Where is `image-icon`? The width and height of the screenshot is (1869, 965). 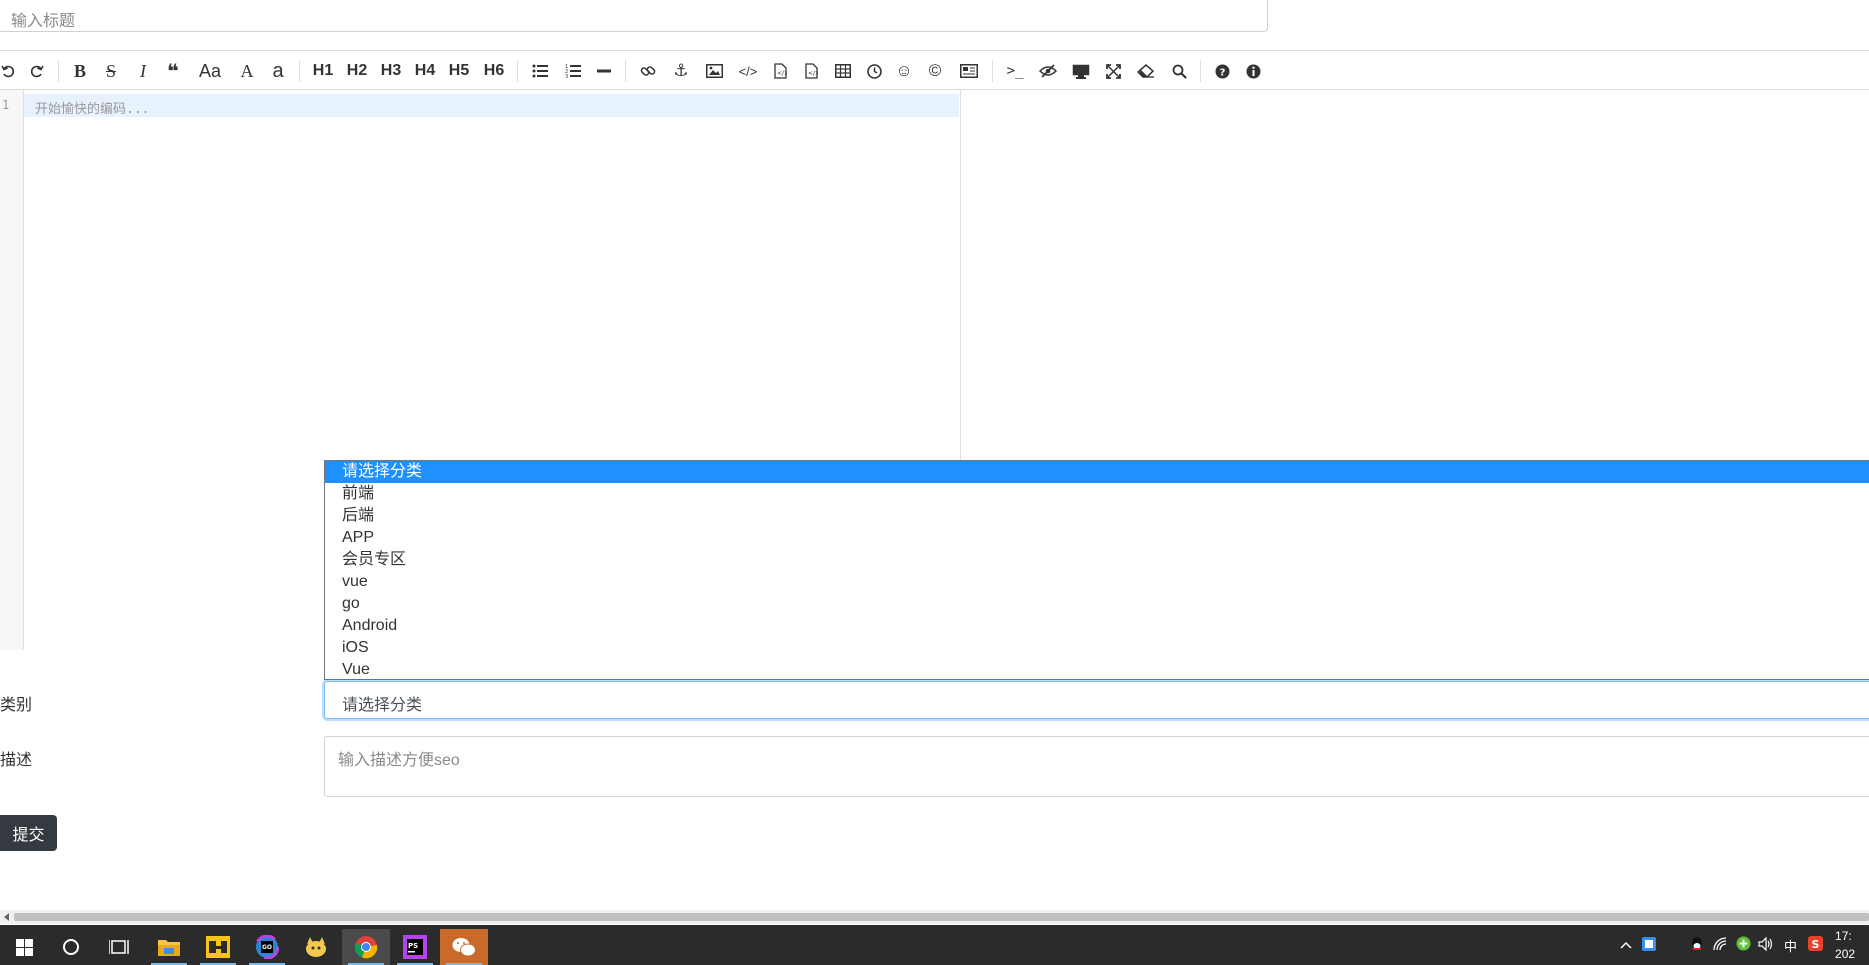 image-icon is located at coordinates (714, 71).